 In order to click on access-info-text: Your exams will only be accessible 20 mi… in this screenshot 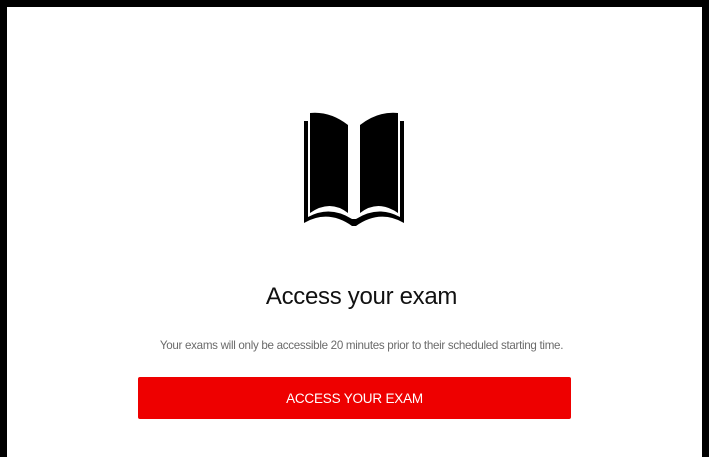, I will do `click(361, 345)`.